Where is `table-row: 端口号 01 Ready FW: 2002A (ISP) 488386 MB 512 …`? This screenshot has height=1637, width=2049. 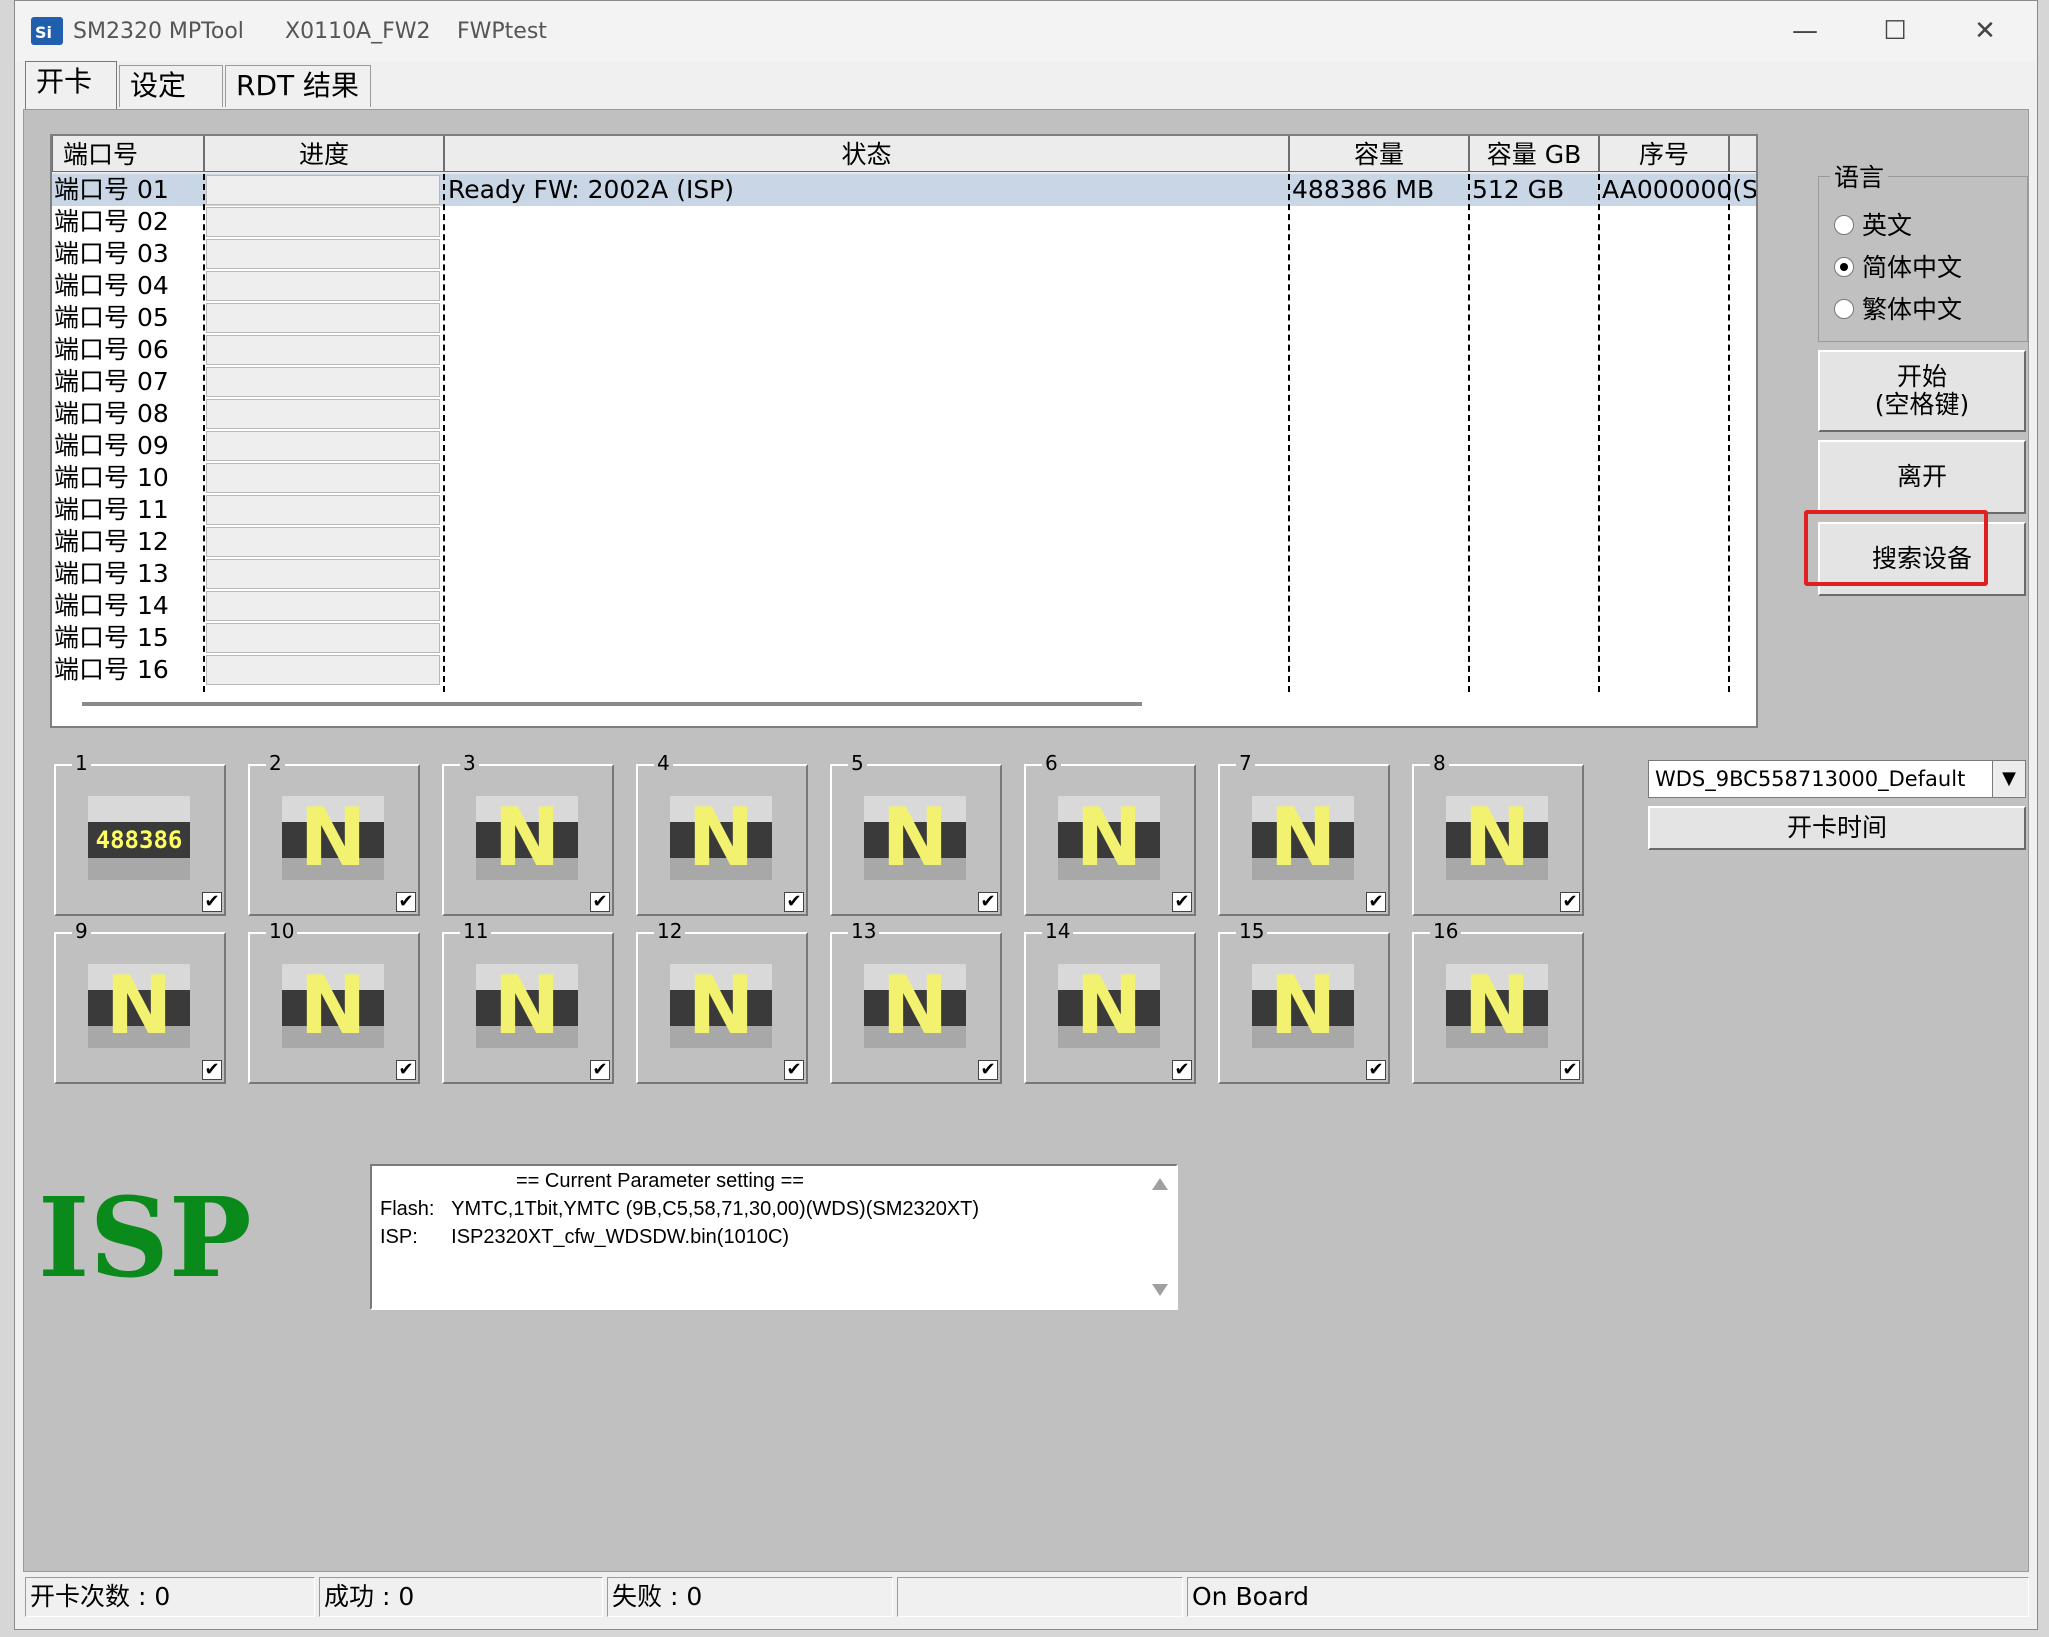
table-row: 端口号 01 Ready FW: 2002A (ISP) 488386 MB 512 … is located at coordinates (904, 190).